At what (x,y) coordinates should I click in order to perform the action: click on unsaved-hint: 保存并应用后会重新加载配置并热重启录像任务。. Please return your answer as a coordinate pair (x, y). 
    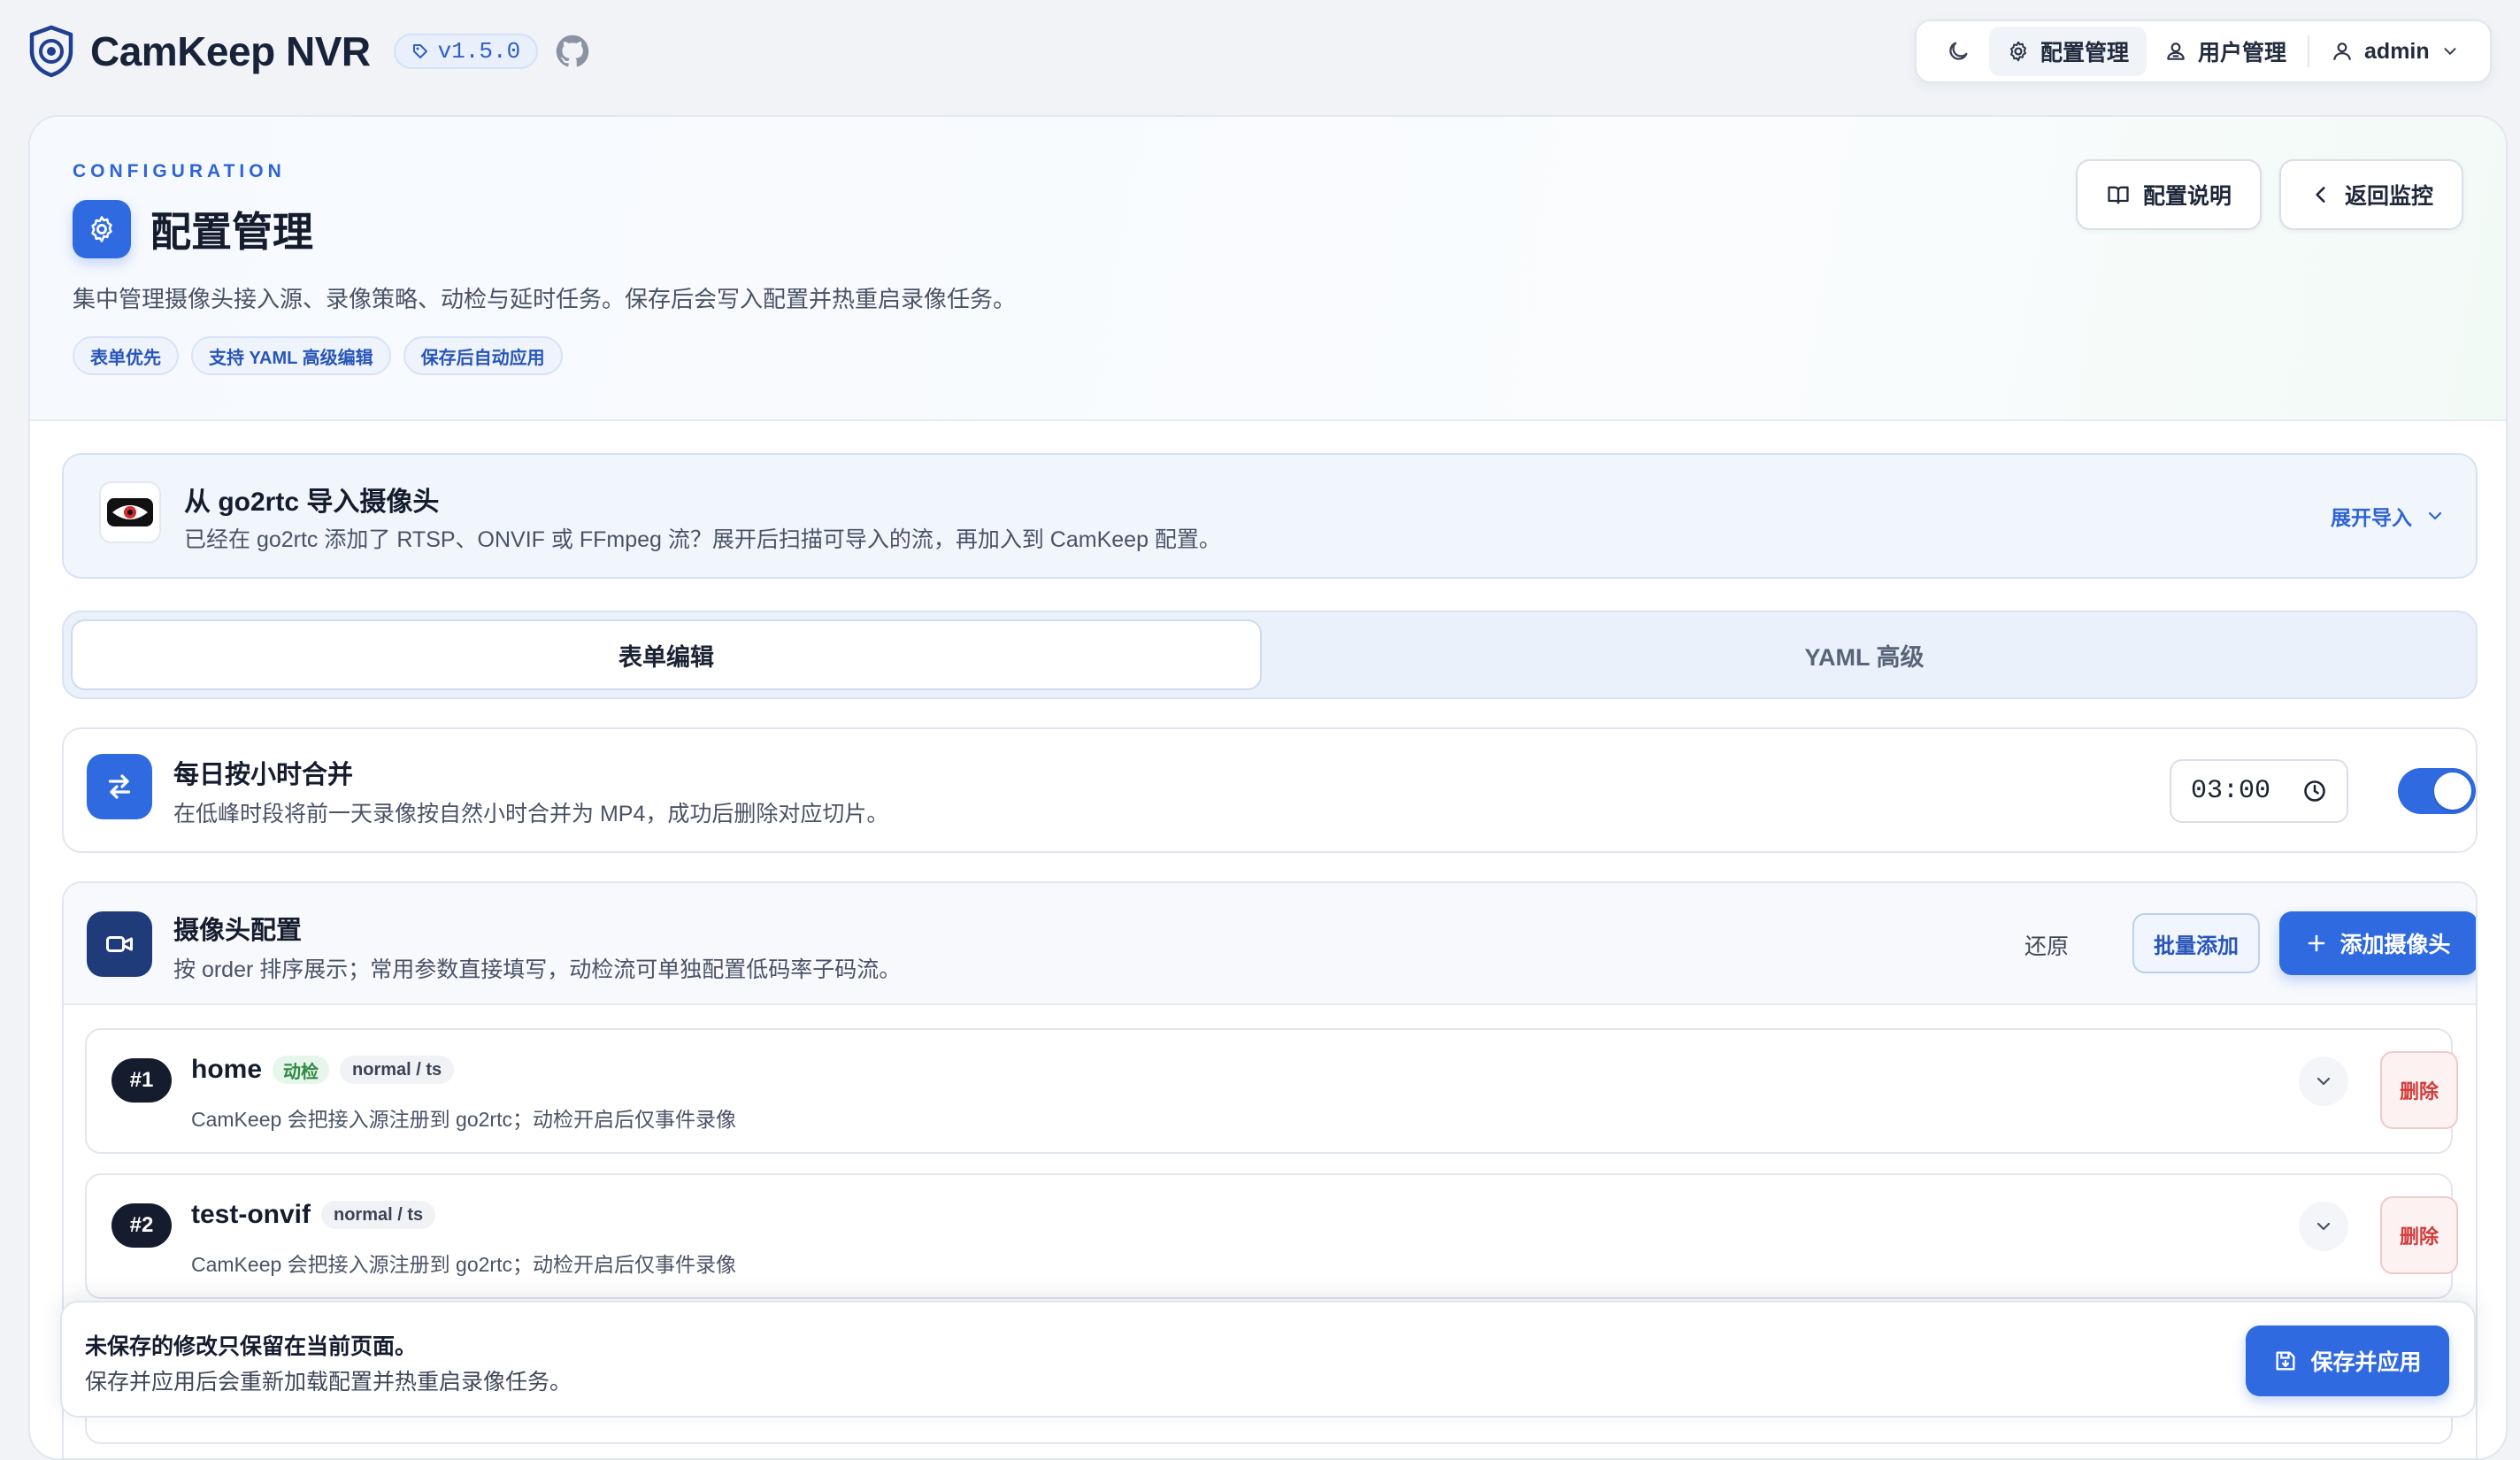
    Looking at the image, I should click on (328, 1383).